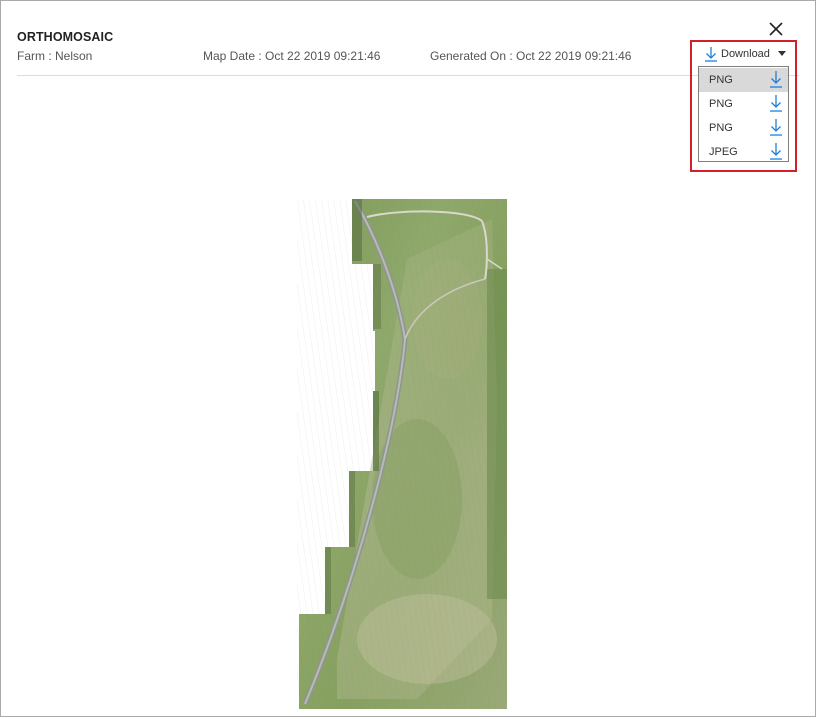 The height and width of the screenshot is (719, 818). Describe the element at coordinates (65, 37) in the screenshot. I see `page-title: ORTHOMOSAIC` at that location.